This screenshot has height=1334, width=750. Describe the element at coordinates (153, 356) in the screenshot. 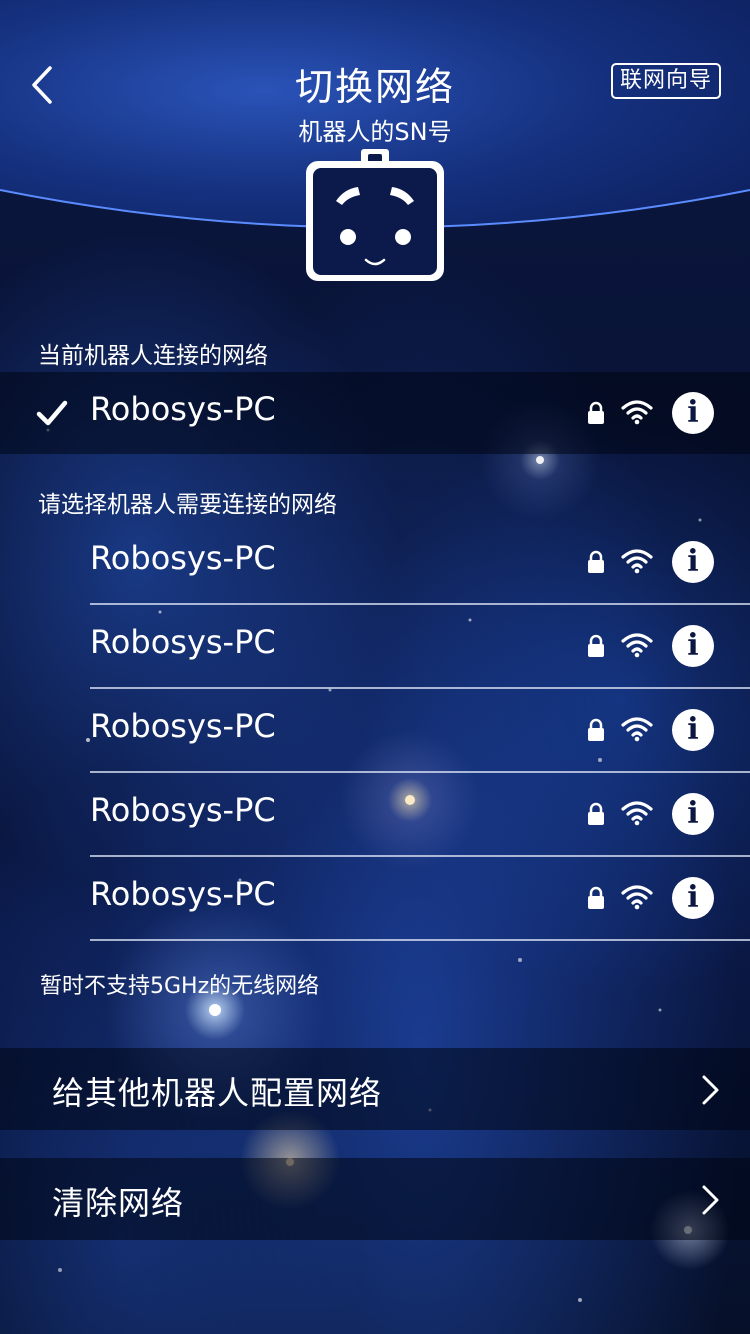

I see `current-network-section-label: 当前机器人连接的网络` at that location.